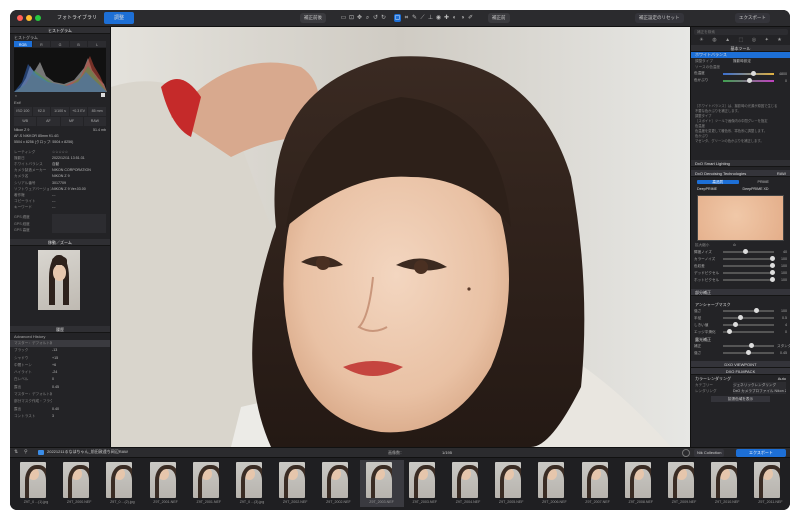  What do you see at coordinates (122, 483) in the screenshot?
I see `filmstrip-thumbnail: Z9T_0 ...(2).jpg` at bounding box center [122, 483].